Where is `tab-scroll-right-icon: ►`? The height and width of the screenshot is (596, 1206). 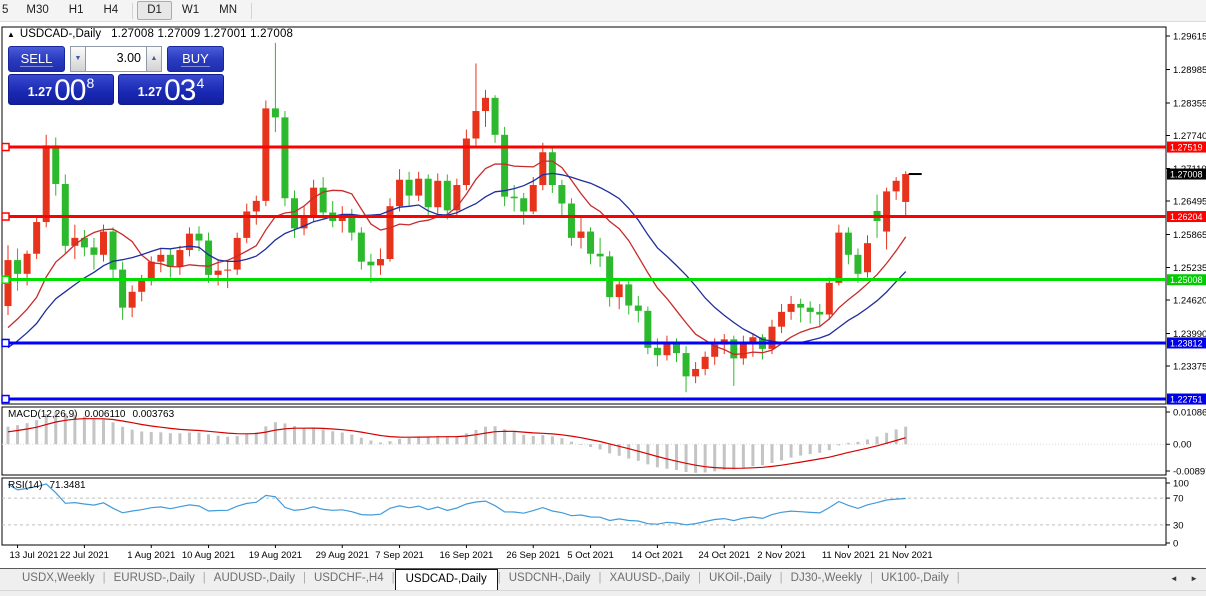 tab-scroll-right-icon: ► is located at coordinates (1194, 578).